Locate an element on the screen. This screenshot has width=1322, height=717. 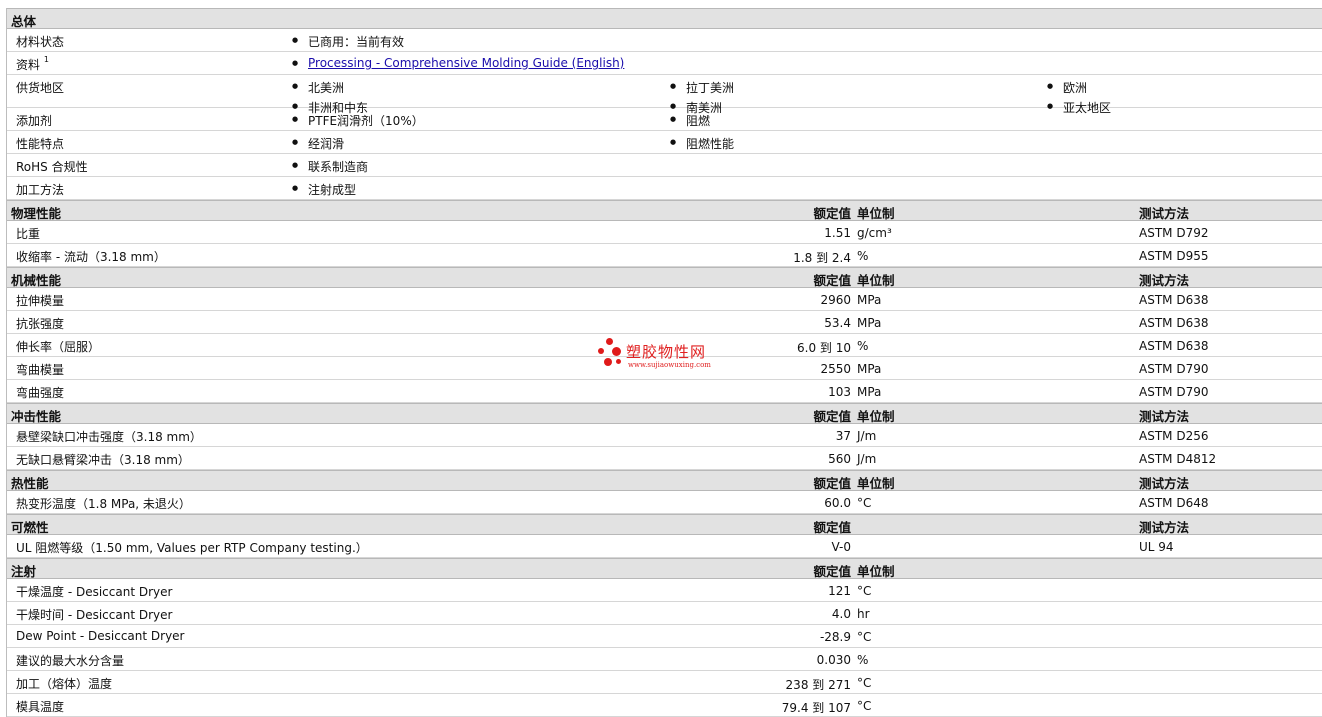
property-value: 2960 is located at coordinates (835, 300).